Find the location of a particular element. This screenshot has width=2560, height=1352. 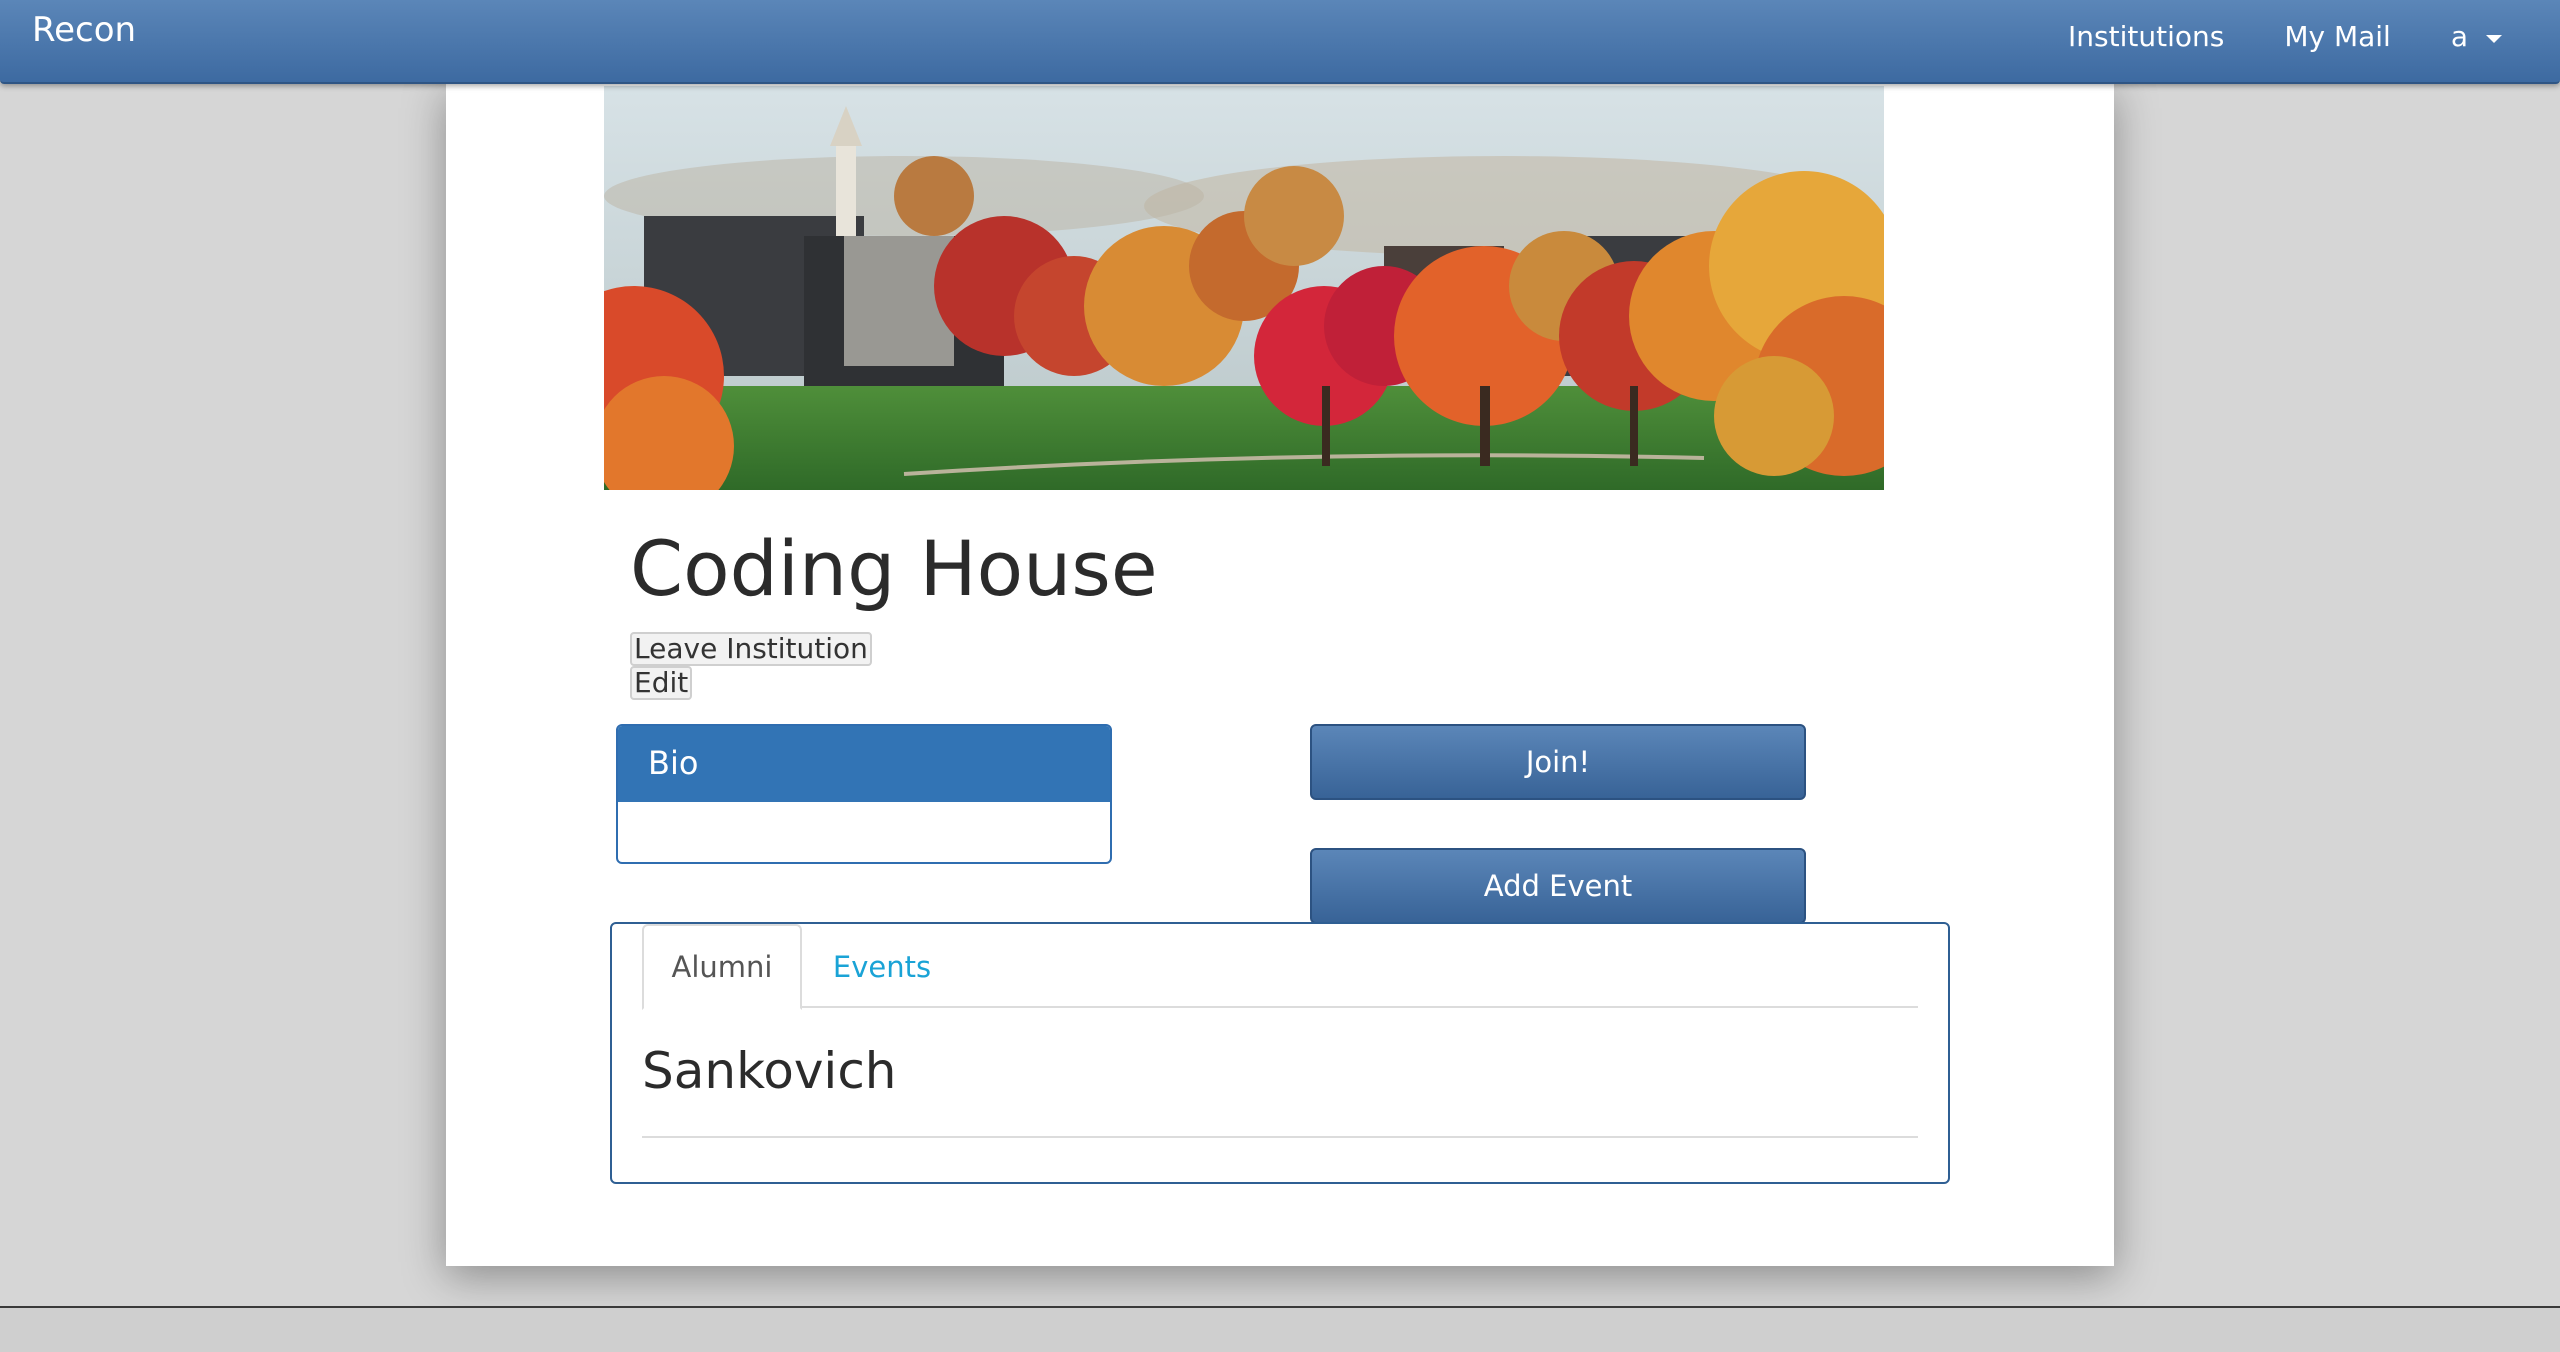

bio-panel-header: Bio is located at coordinates (864, 764).